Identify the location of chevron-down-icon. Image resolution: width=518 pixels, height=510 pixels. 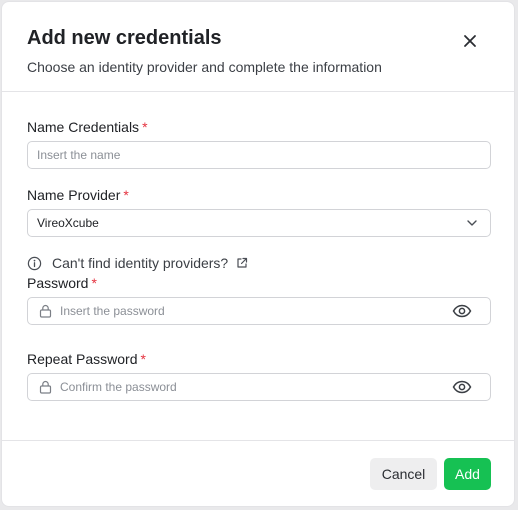
(472, 223).